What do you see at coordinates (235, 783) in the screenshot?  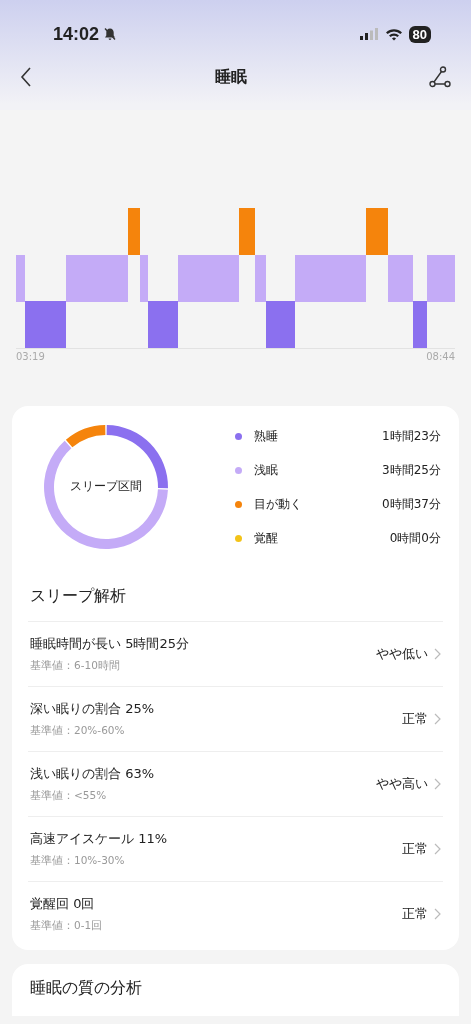 I see `analysis-row: 浅い眠りの割合 63% 基準値：<55% やや高い` at bounding box center [235, 783].